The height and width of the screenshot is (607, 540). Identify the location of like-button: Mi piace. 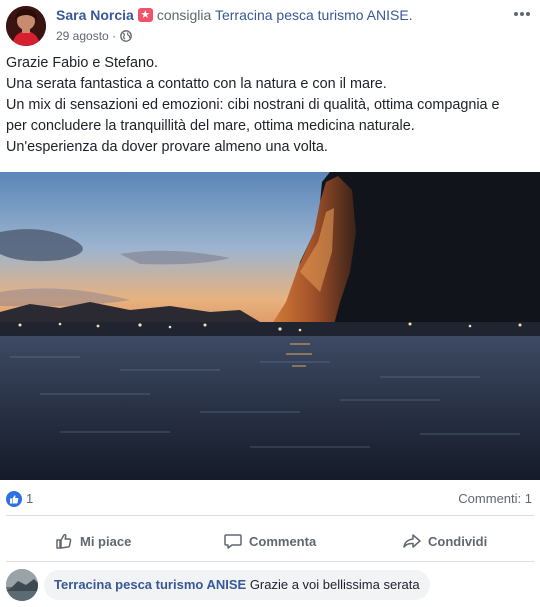
(92, 541).